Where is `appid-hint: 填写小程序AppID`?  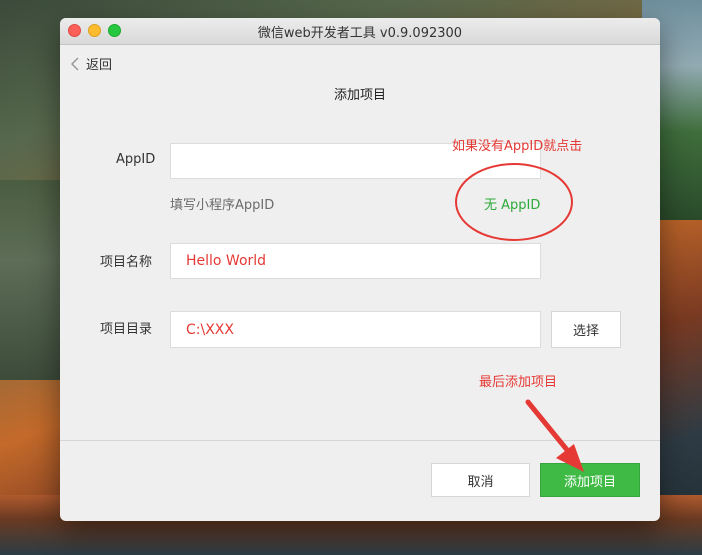 appid-hint: 填写小程序AppID is located at coordinates (222, 205).